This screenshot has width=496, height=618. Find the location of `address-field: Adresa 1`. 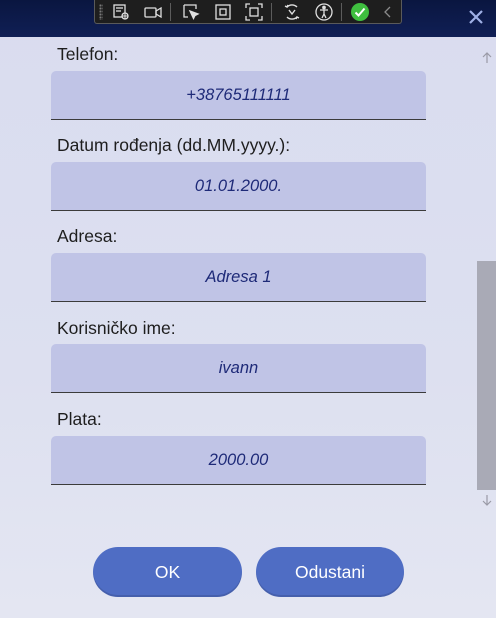

address-field: Adresa 1 is located at coordinates (238, 277).